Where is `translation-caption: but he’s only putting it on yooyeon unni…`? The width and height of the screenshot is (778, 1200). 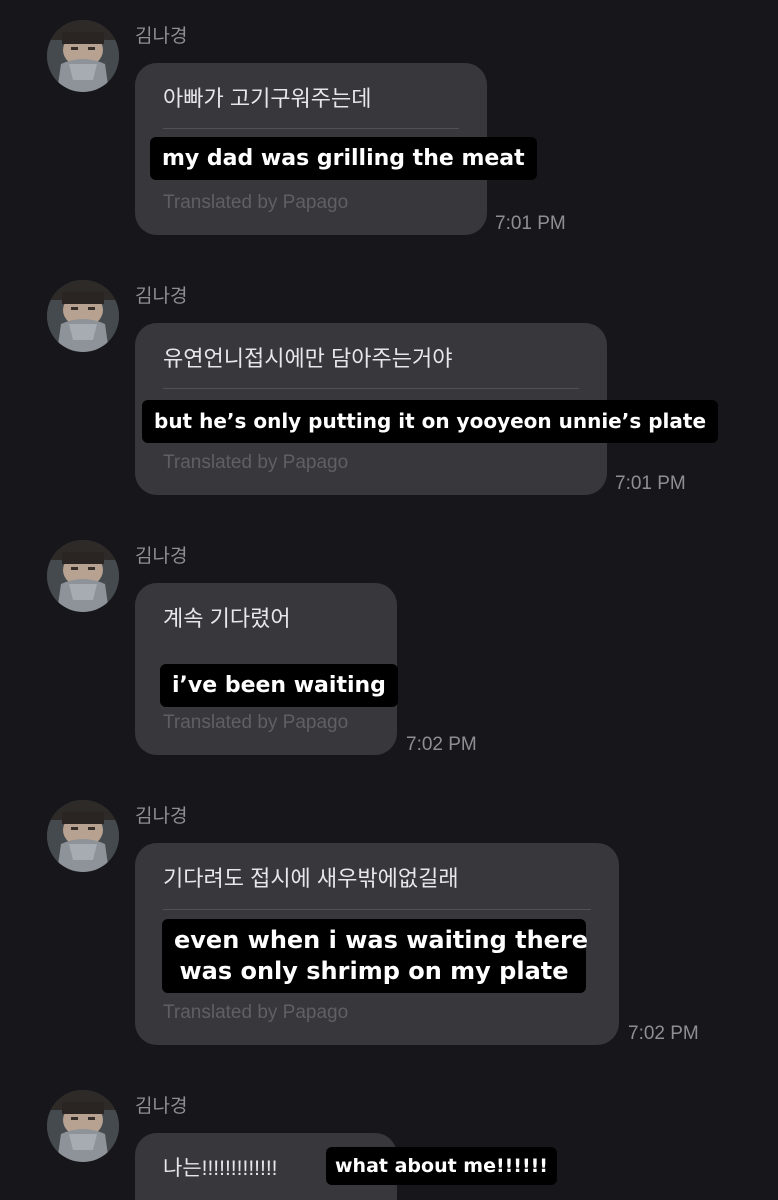 translation-caption: but he’s only putting it on yooyeon unni… is located at coordinates (430, 421).